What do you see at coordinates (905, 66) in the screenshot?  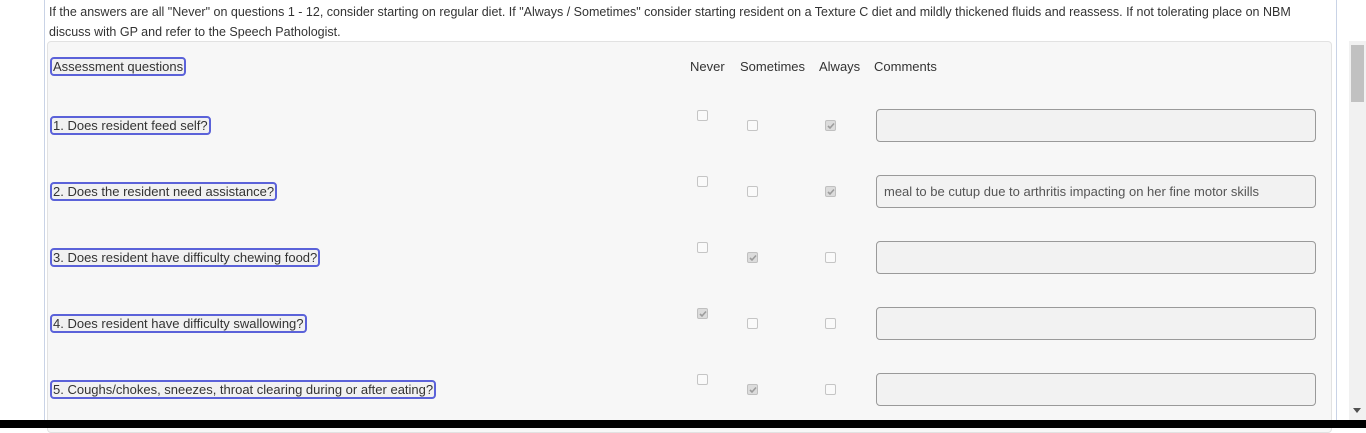 I see `column-comments: Comments` at bounding box center [905, 66].